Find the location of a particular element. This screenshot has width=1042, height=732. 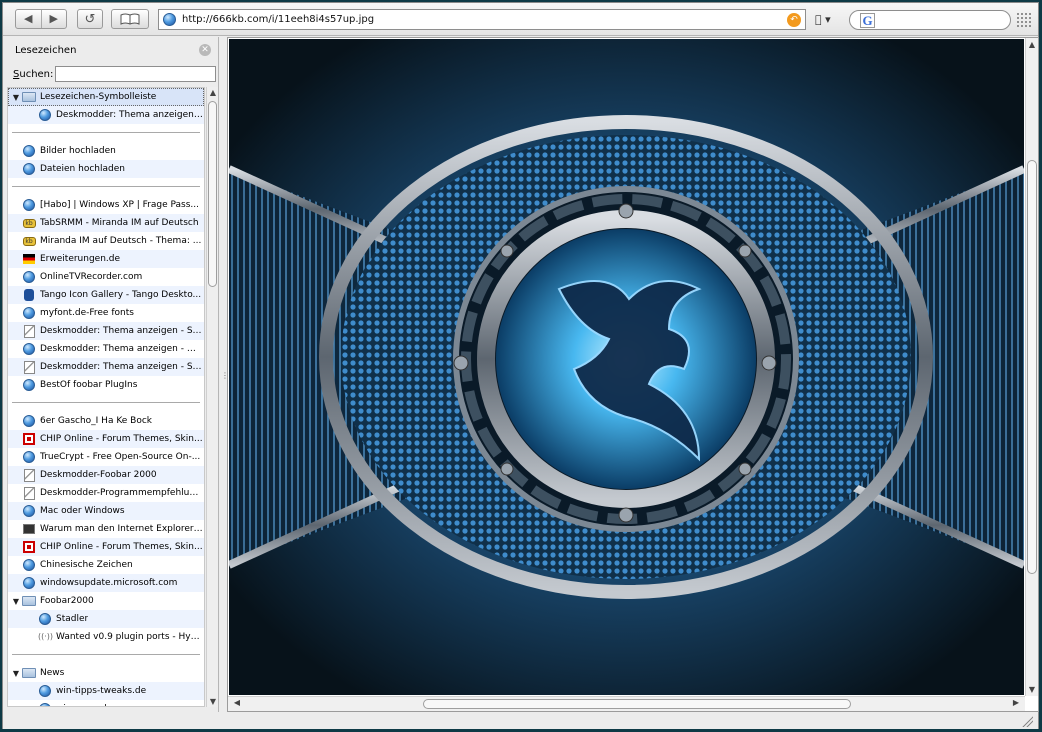

bookmark-item: Mac oder Windows is located at coordinates (106, 511).